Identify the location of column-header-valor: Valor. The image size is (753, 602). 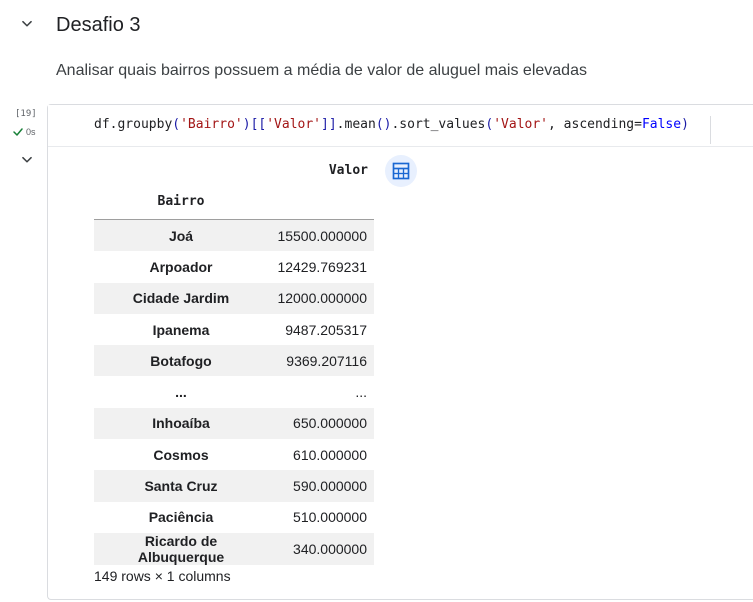
(348, 170).